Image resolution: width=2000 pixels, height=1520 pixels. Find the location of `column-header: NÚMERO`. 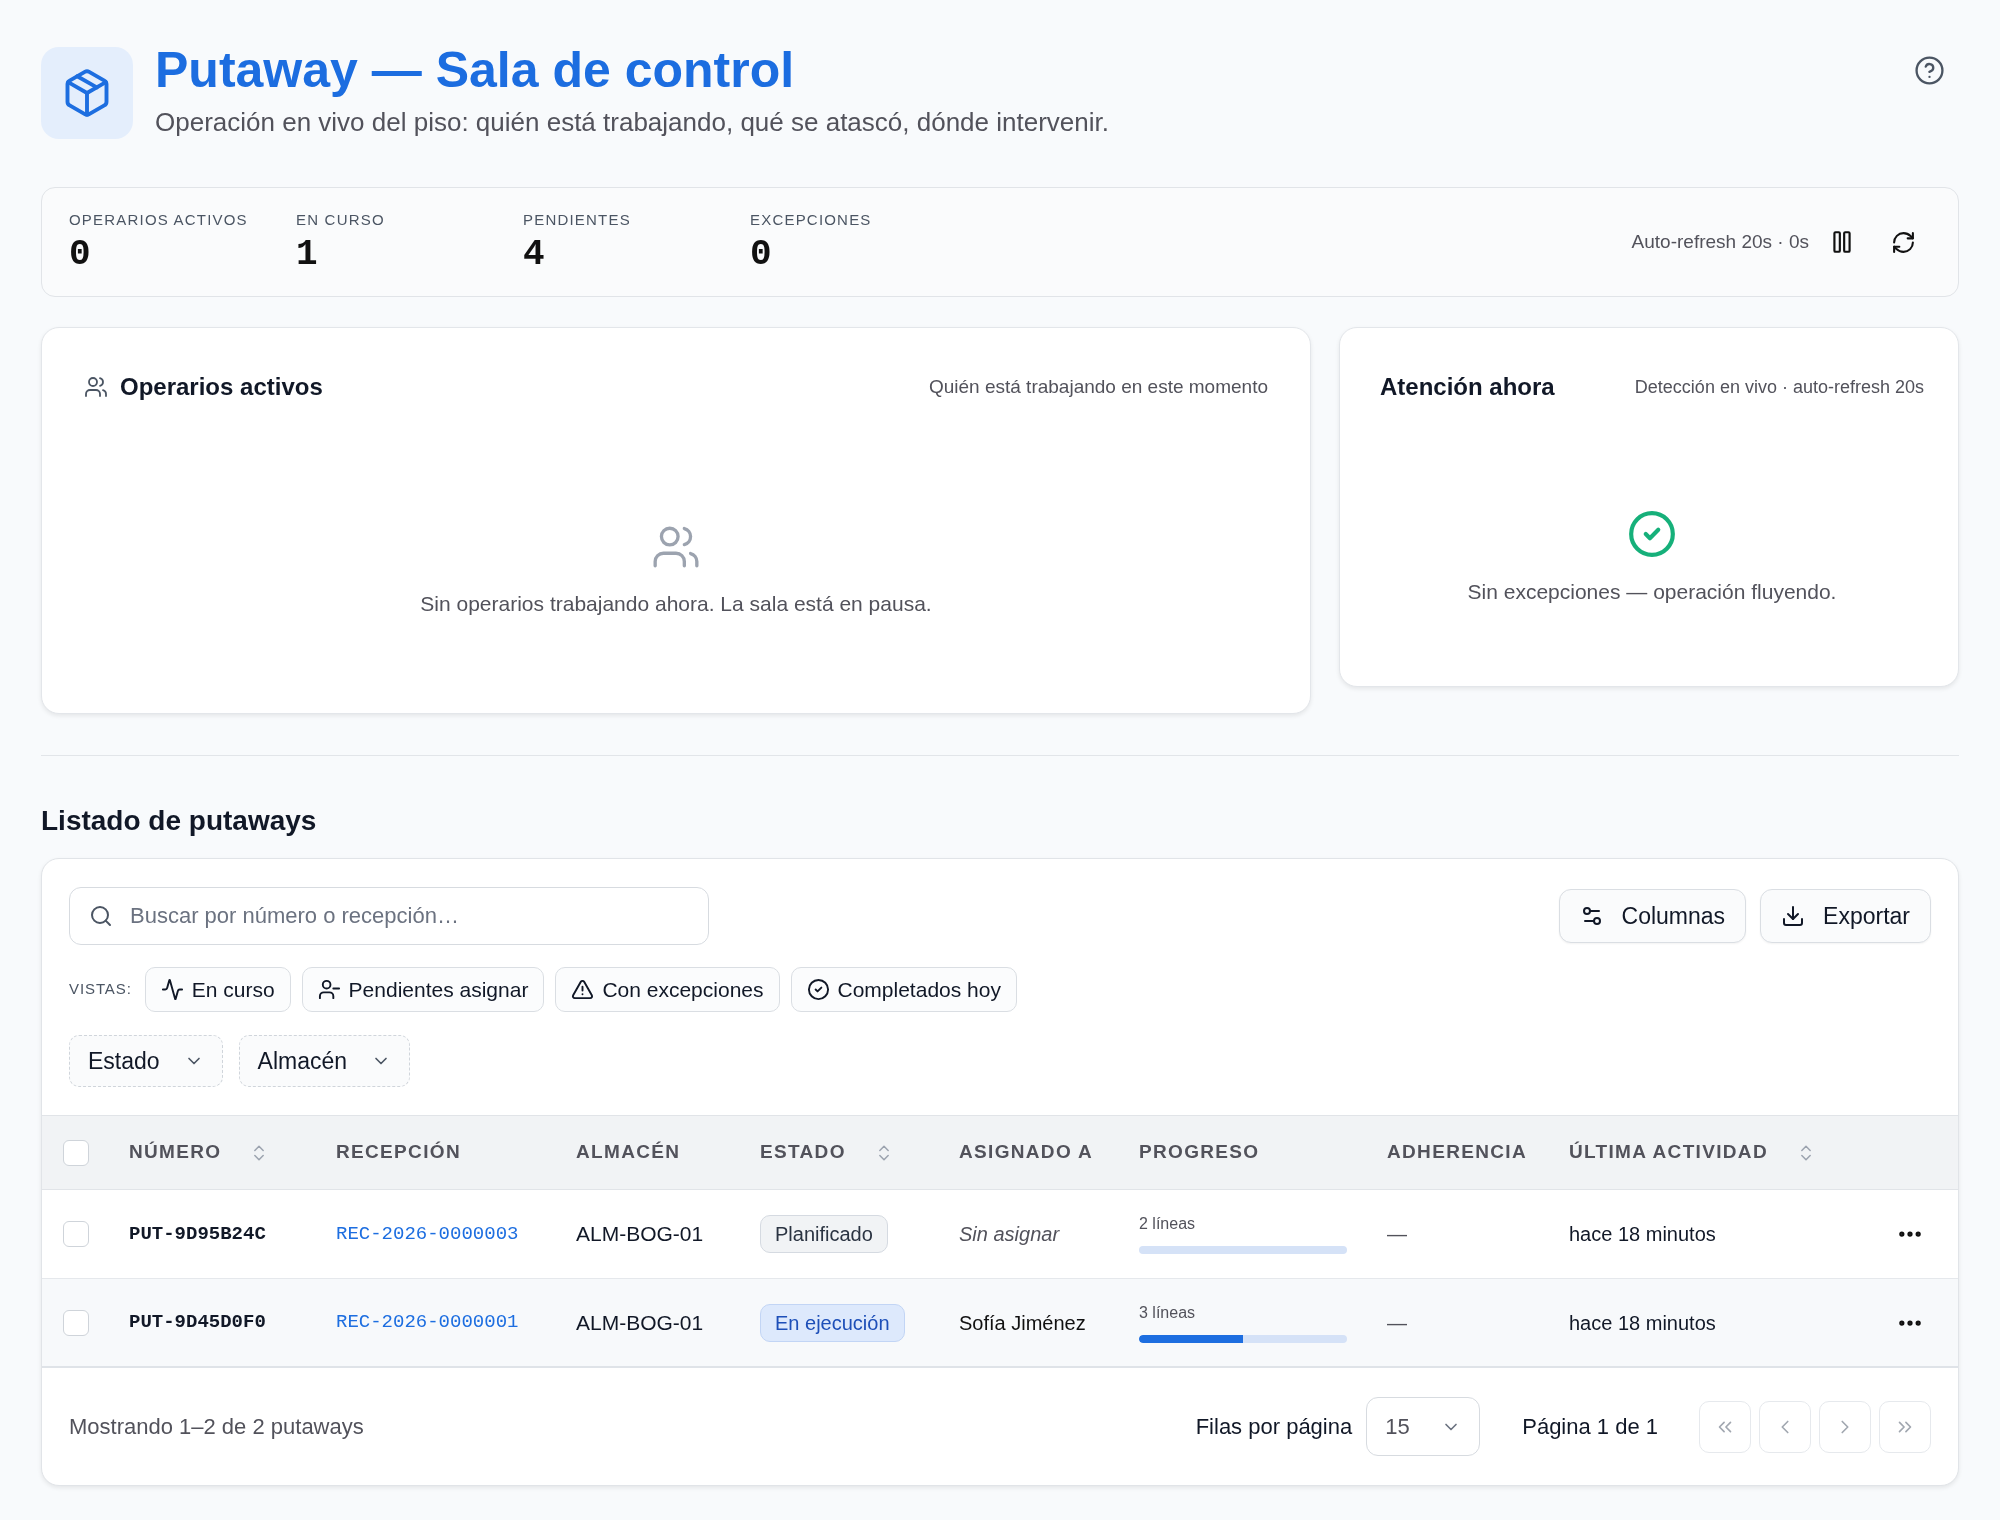

column-header: NÚMERO is located at coordinates (199, 1152).